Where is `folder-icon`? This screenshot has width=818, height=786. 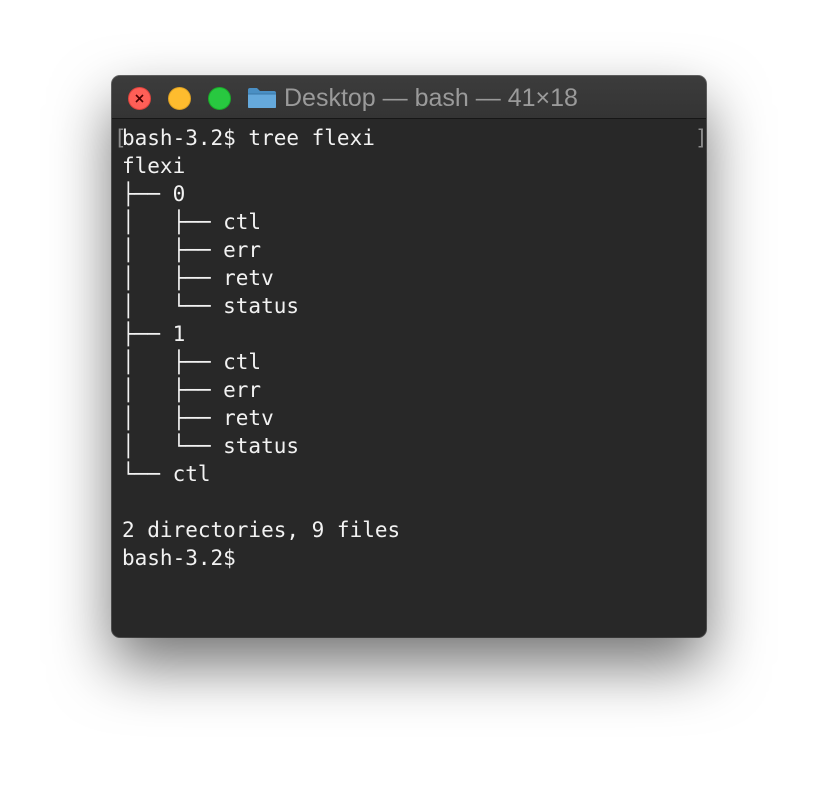 folder-icon is located at coordinates (262, 98).